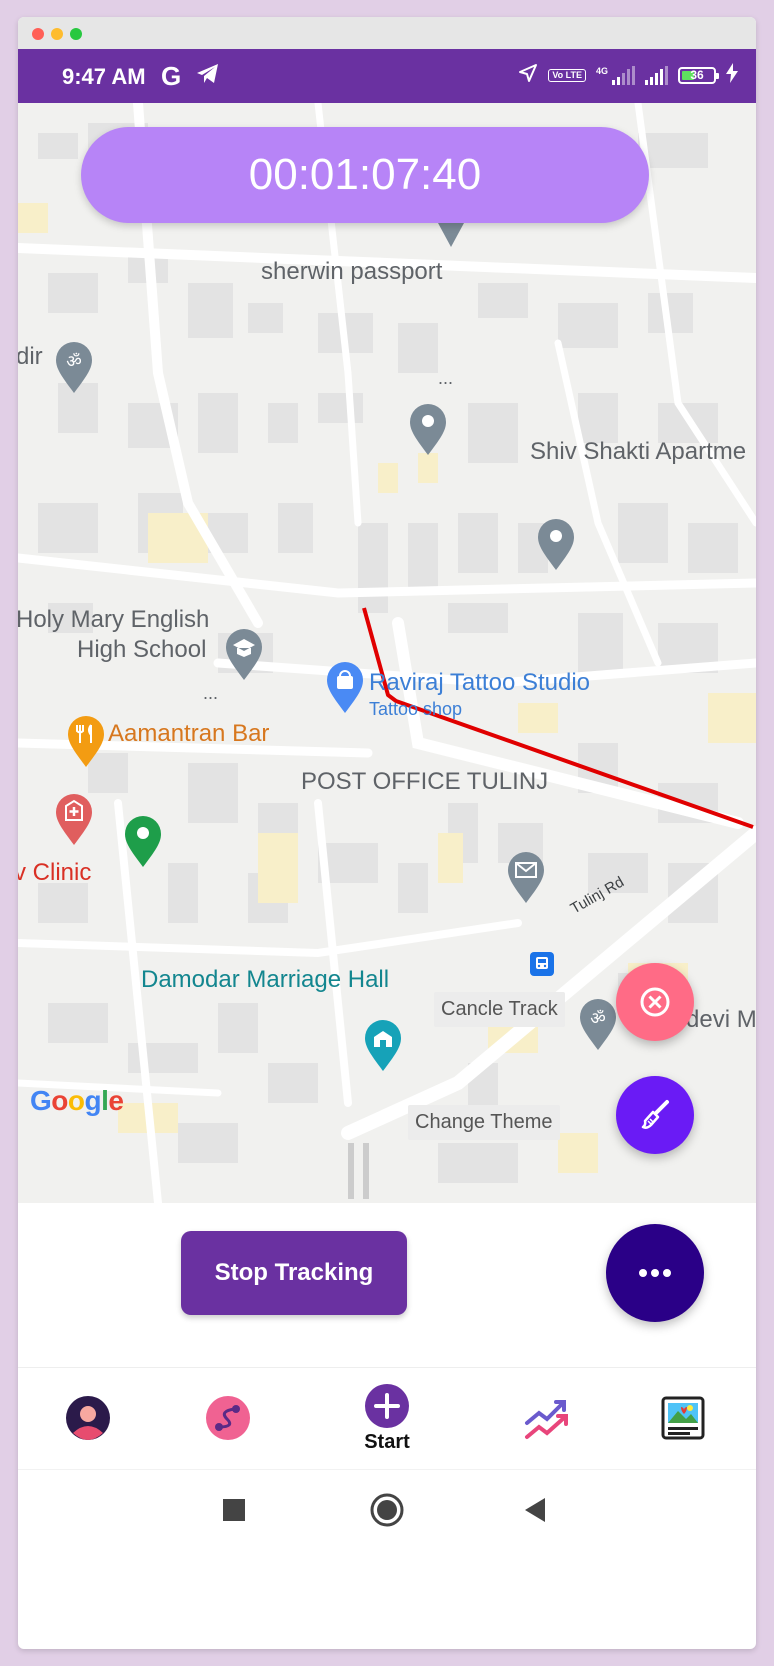  What do you see at coordinates (732, 75) in the screenshot?
I see `charging-icon` at bounding box center [732, 75].